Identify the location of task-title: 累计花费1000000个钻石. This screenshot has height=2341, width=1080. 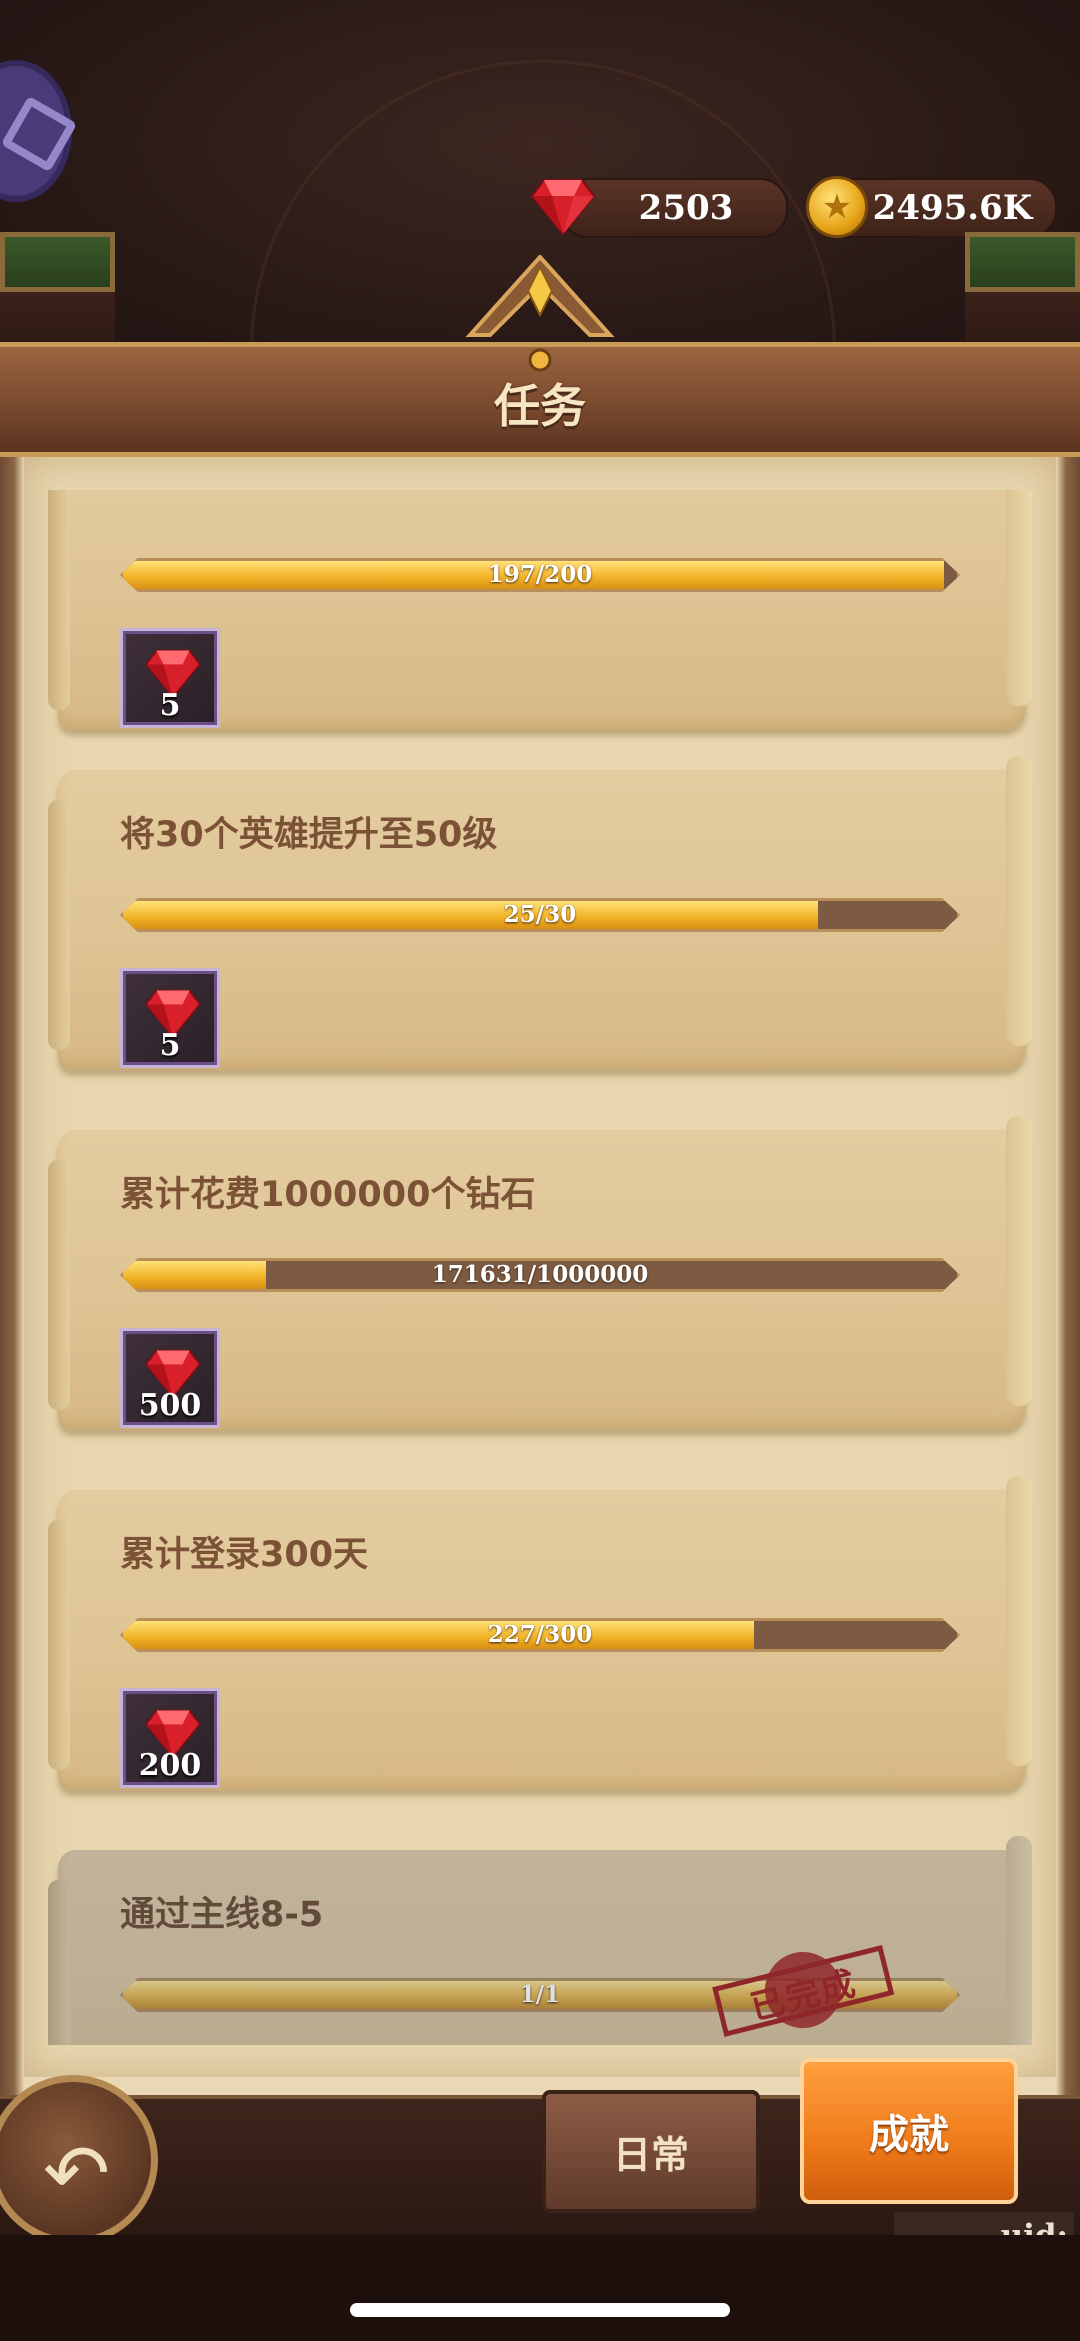
(328, 1195).